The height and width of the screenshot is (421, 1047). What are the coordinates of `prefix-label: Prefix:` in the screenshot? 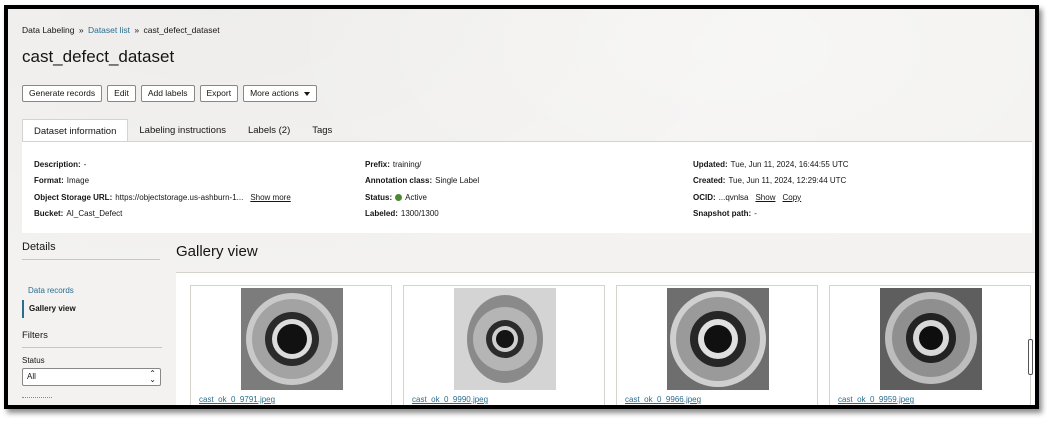 It's located at (377, 164).